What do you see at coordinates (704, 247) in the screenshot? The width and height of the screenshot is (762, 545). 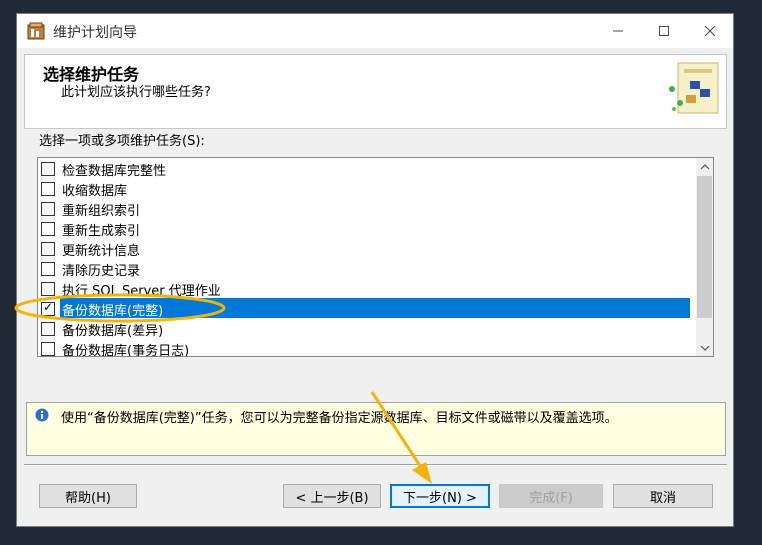 I see `scroll-thumb` at bounding box center [704, 247].